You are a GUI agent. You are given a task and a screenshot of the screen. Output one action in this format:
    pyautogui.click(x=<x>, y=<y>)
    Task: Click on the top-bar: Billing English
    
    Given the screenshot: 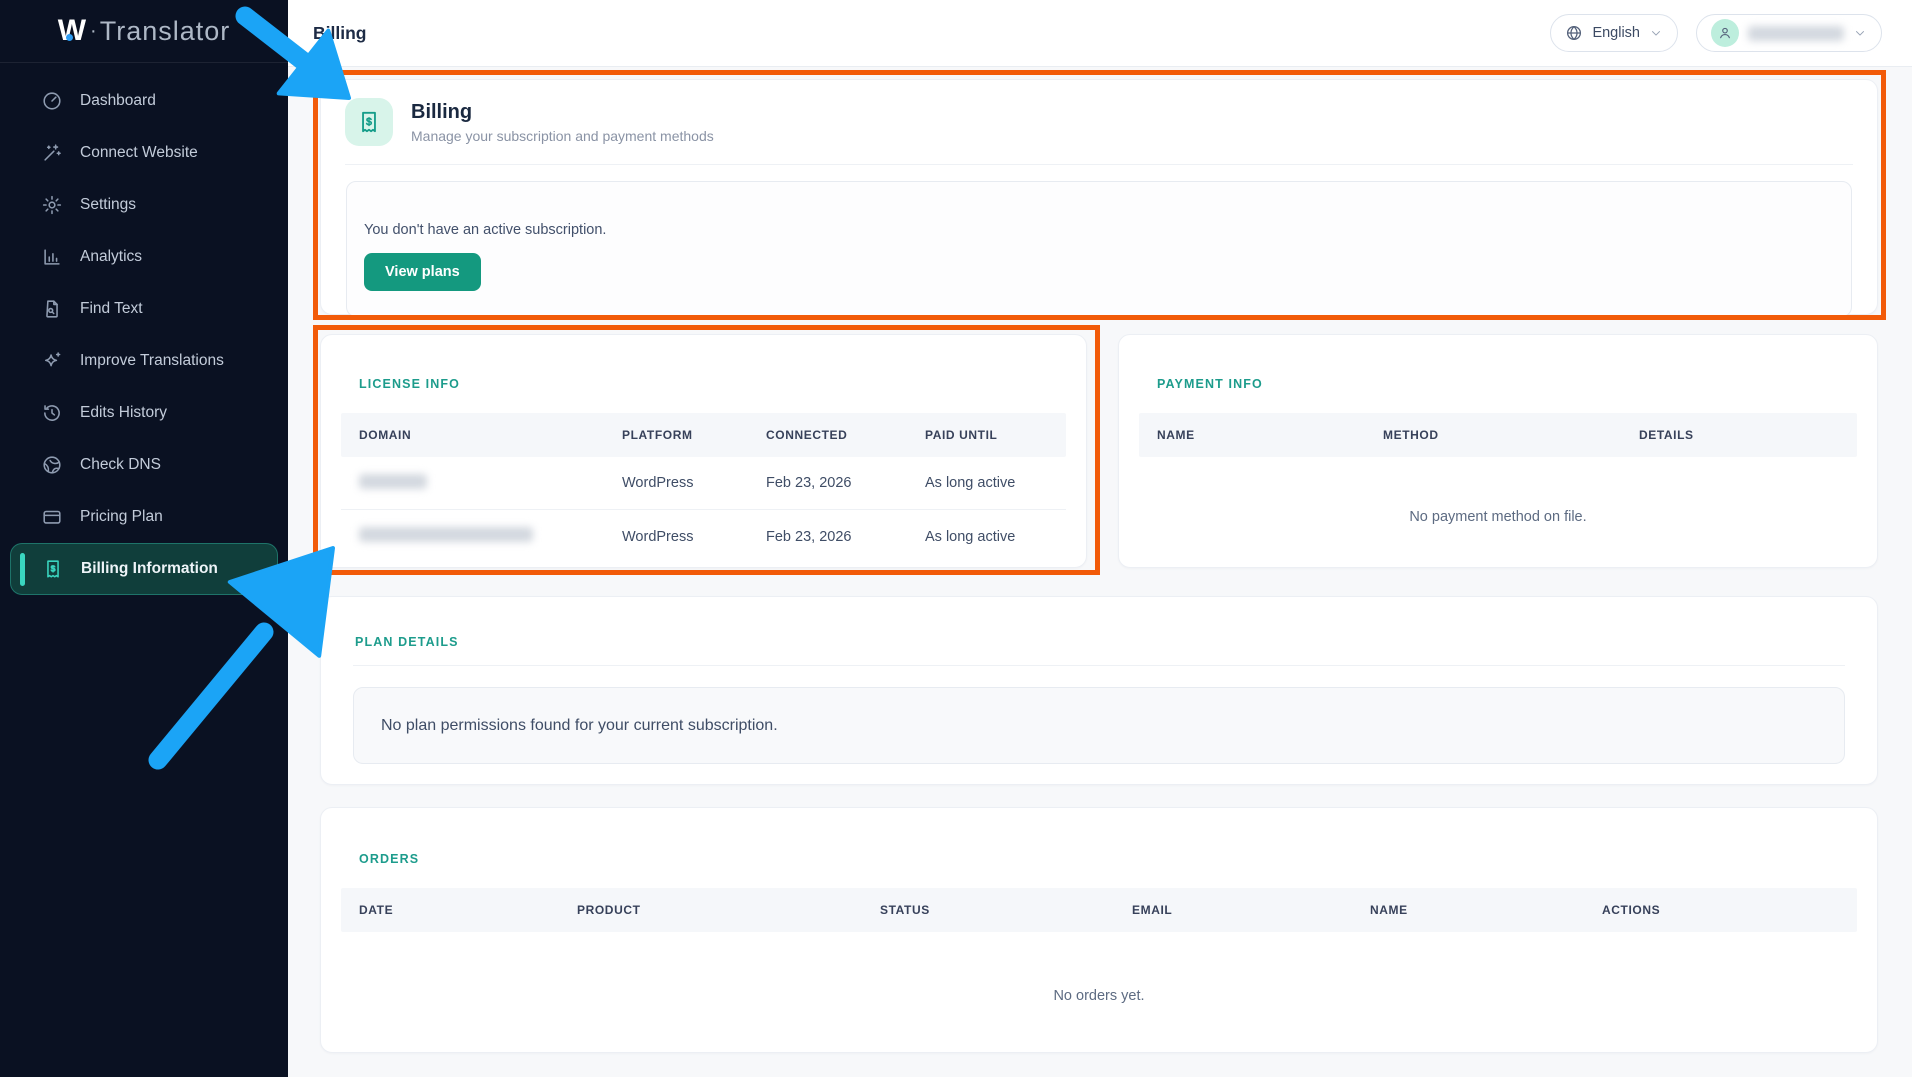 What is the action you would take?
    pyautogui.click(x=1100, y=33)
    